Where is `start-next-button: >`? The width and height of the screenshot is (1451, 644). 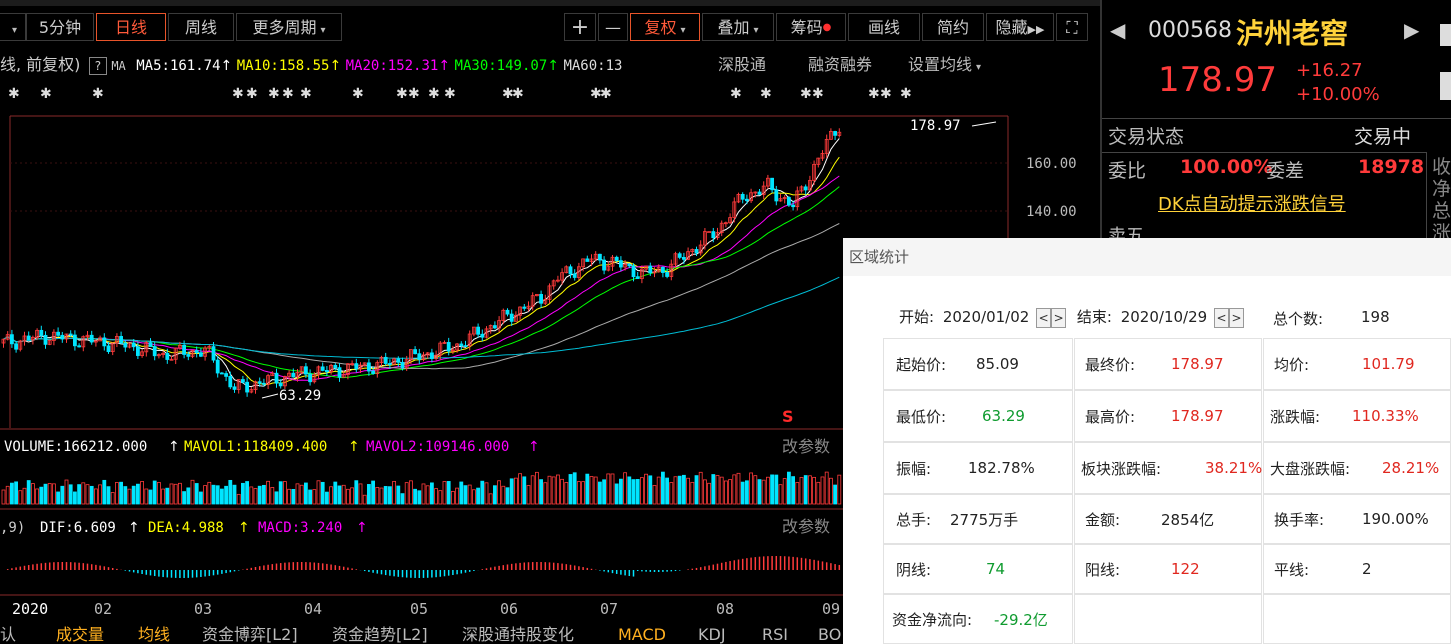 start-next-button: > is located at coordinates (1059, 317).